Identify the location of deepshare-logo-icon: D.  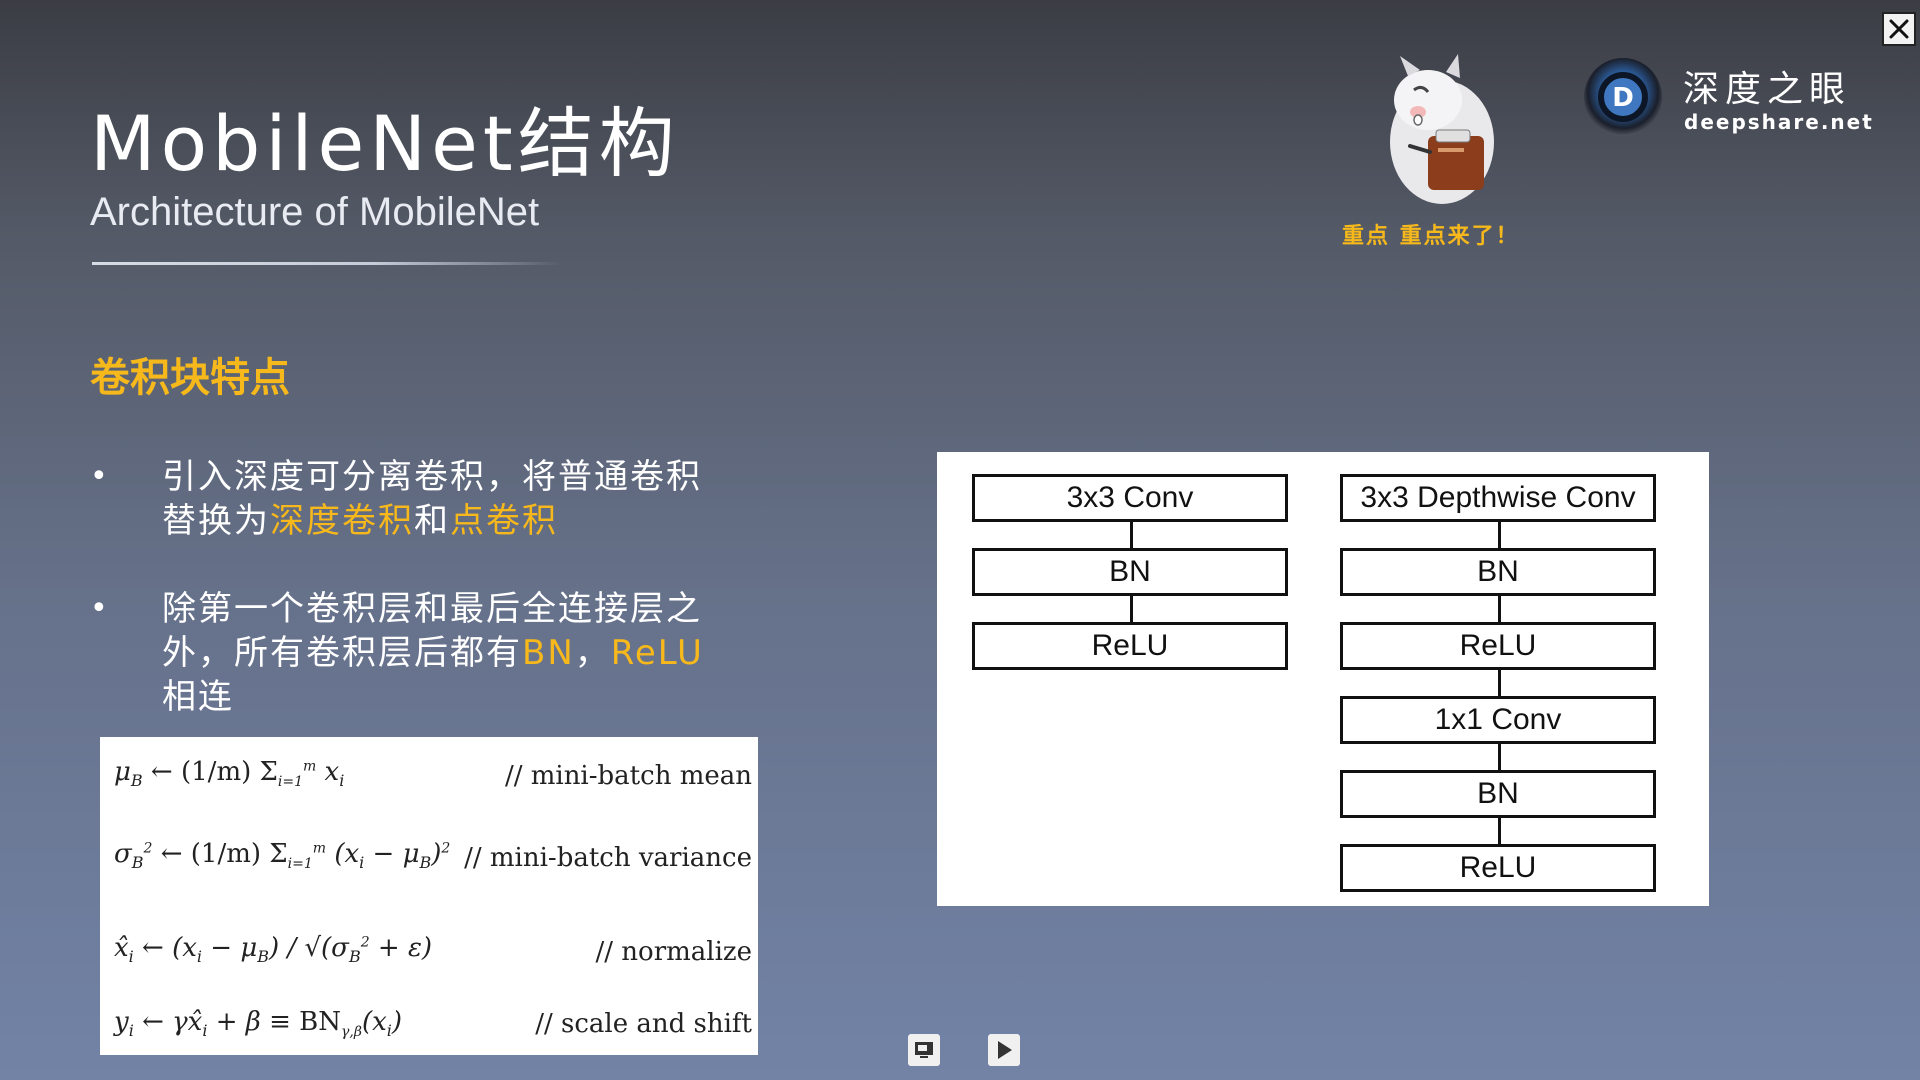
(1623, 97).